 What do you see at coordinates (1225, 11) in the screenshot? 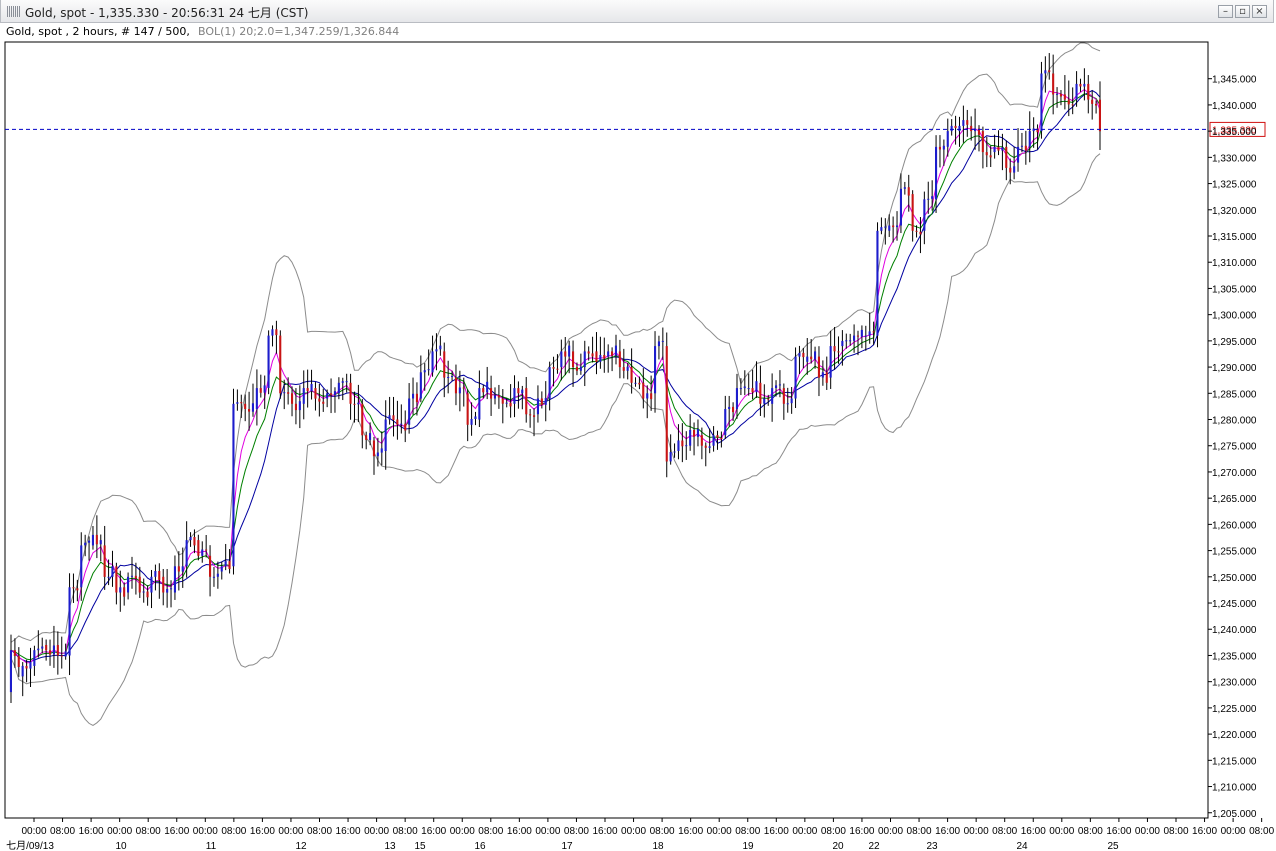
I see `minimize-button: –` at bounding box center [1225, 11].